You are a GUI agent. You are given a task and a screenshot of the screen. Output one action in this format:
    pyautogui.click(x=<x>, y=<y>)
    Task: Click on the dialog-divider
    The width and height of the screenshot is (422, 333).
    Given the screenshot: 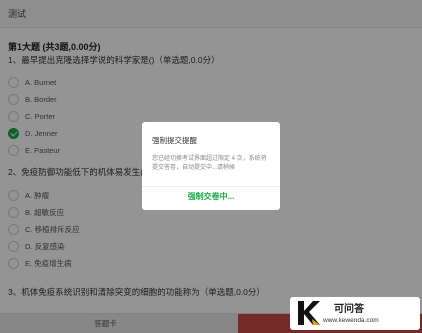 What is the action you would take?
    pyautogui.click(x=211, y=186)
    